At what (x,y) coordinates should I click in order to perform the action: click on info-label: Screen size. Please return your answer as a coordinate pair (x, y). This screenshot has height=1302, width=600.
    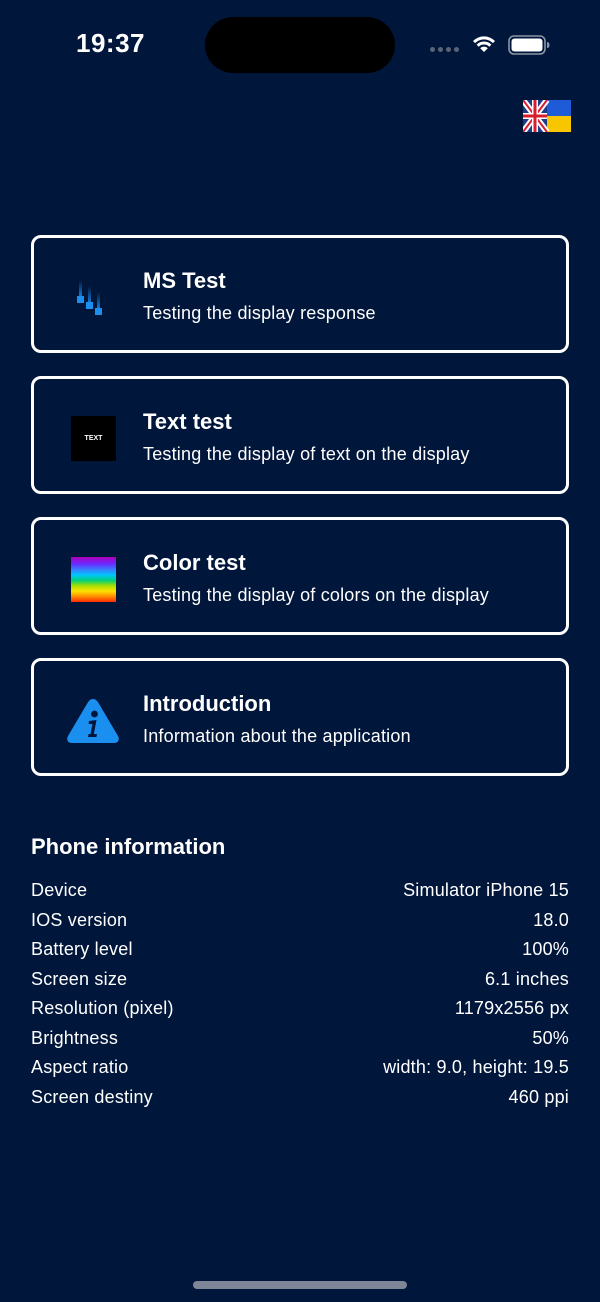
    Looking at the image, I should click on (79, 978).